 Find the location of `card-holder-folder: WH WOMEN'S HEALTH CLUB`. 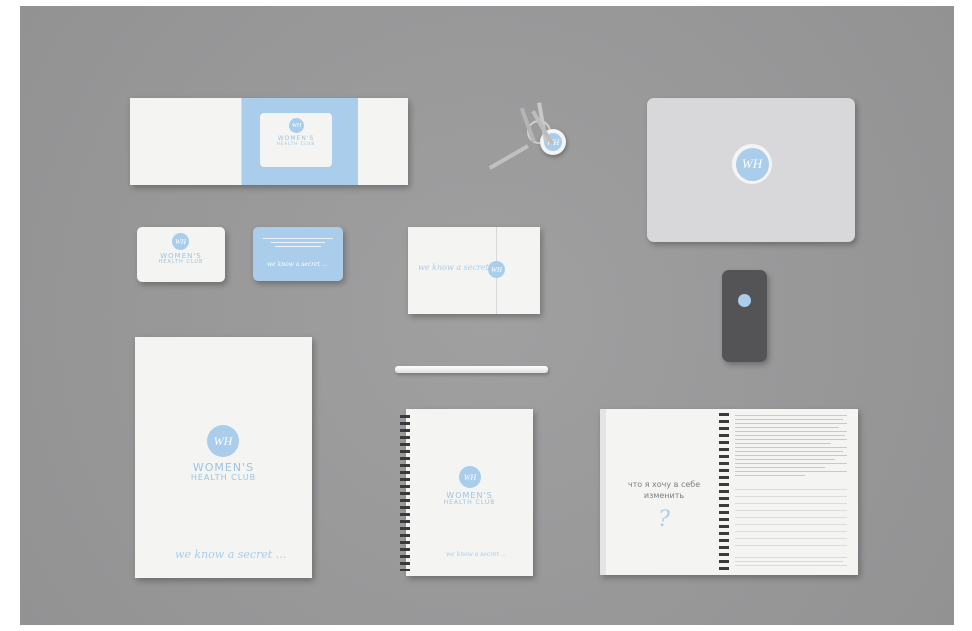

card-holder-folder: WH WOMEN'S HEALTH CLUB is located at coordinates (269, 141).